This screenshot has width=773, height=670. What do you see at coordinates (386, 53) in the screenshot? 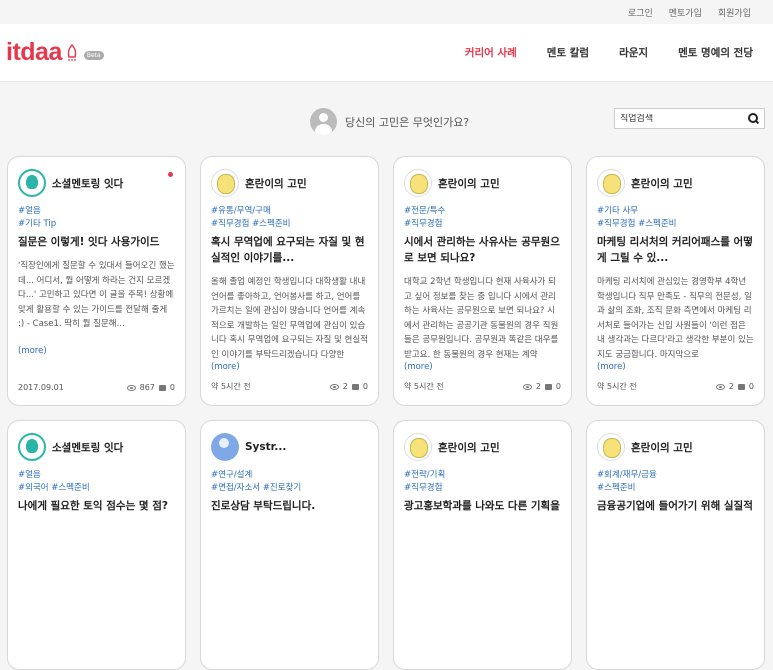
I see `site-header: itdaa Beta 커리어 사례 멘토 칼럼 라운지 멘토 명예의 전당` at bounding box center [386, 53].